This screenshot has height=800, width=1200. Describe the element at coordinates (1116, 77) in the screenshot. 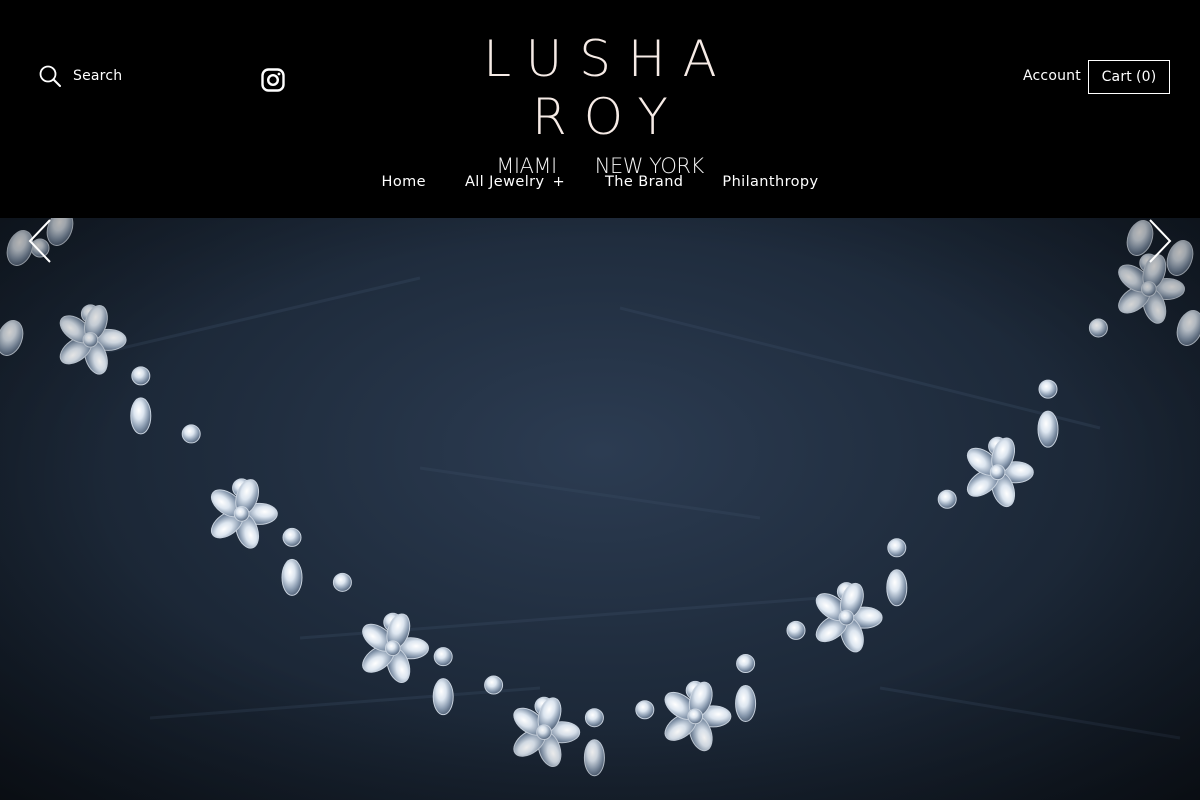

I see `cart-label: Cart` at that location.